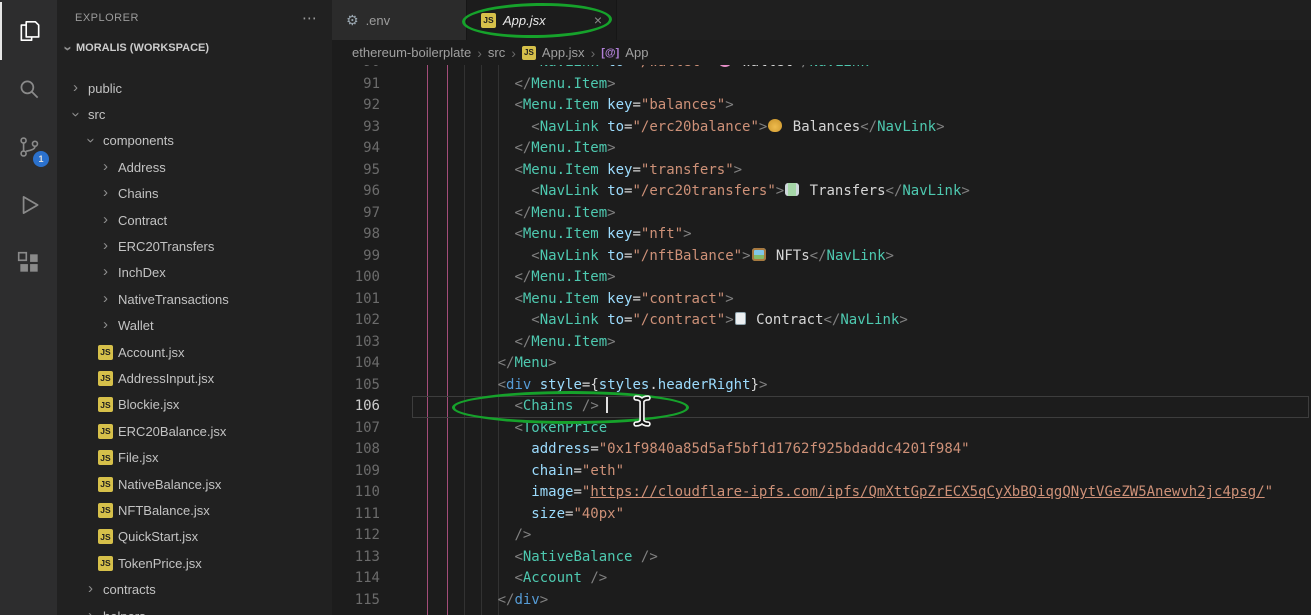 The width and height of the screenshot is (1311, 615). What do you see at coordinates (194, 141) in the screenshot?
I see `tree-item-components: › components` at bounding box center [194, 141].